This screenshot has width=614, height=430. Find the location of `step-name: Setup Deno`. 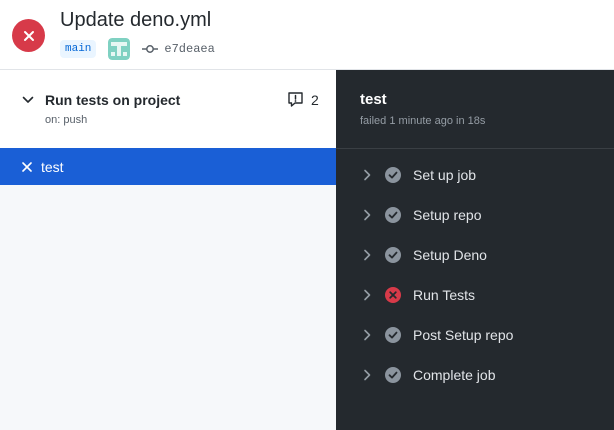

step-name: Setup Deno is located at coordinates (450, 255).